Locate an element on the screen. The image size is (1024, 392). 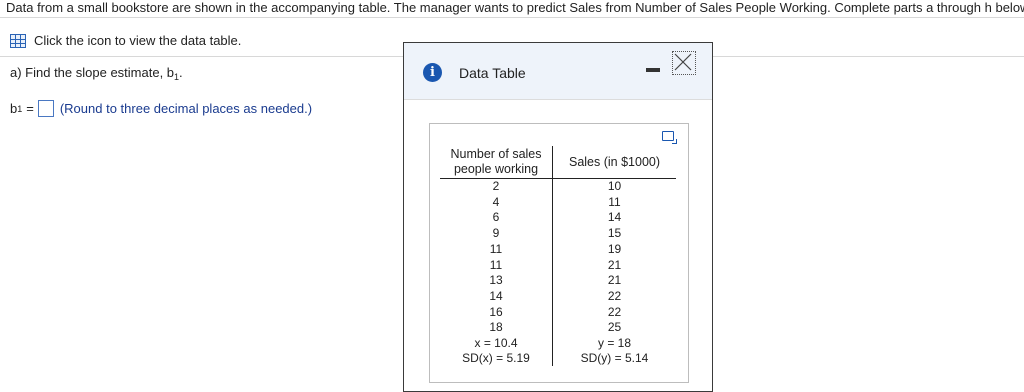
slope-answer-input is located at coordinates (45, 108).